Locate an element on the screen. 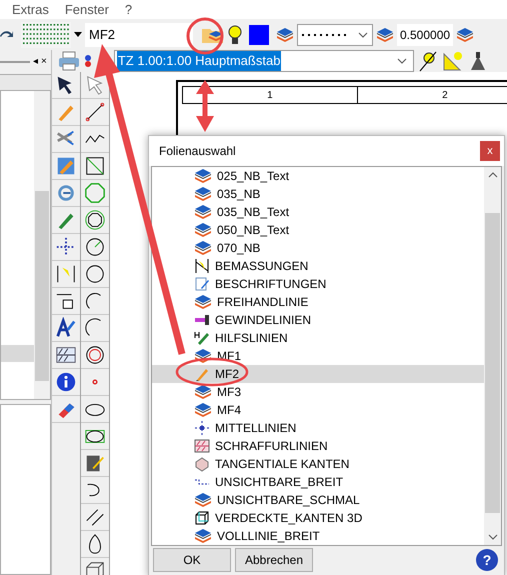 The image size is (507, 575). layer-item: BEMASSUNGEN is located at coordinates (251, 266).